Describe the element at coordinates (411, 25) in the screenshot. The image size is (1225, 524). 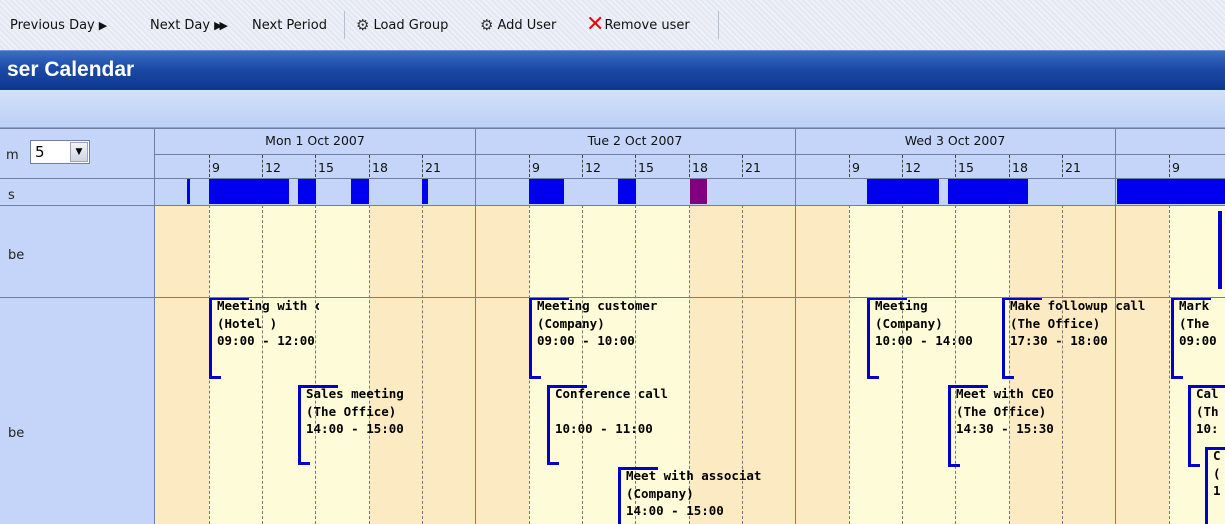
I see `load-group-label: Load Group` at that location.